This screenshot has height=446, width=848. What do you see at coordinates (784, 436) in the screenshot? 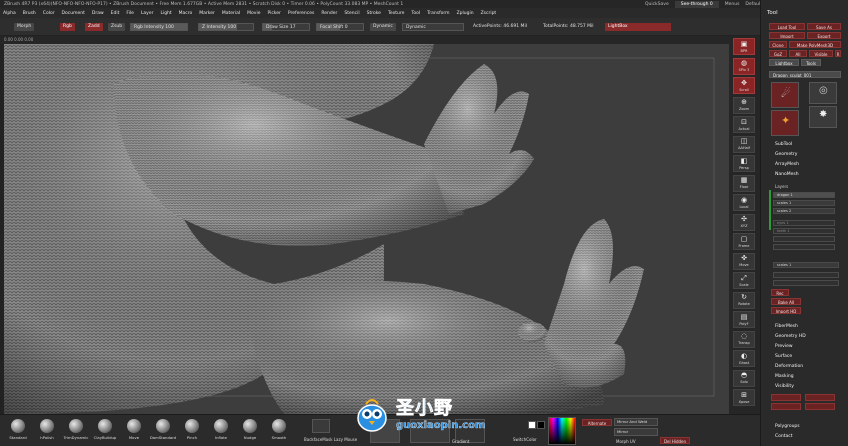
I see `section-contact: Contact` at bounding box center [784, 436].